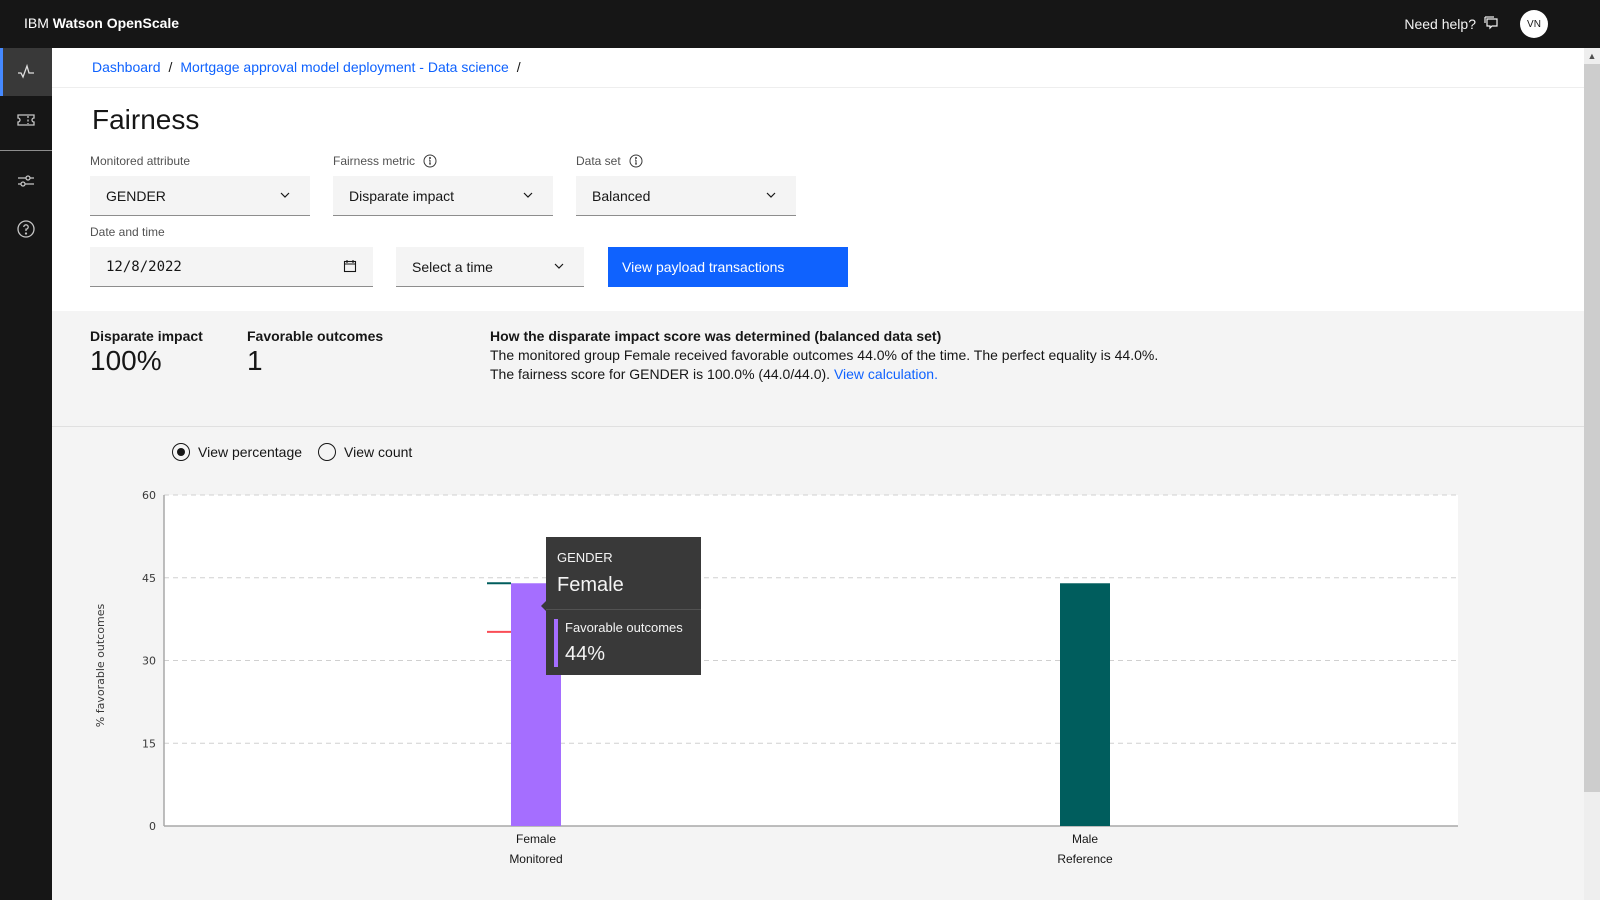 Image resolution: width=1600 pixels, height=900 pixels. I want to click on time-placeholder: Select a time, so click(452, 266).